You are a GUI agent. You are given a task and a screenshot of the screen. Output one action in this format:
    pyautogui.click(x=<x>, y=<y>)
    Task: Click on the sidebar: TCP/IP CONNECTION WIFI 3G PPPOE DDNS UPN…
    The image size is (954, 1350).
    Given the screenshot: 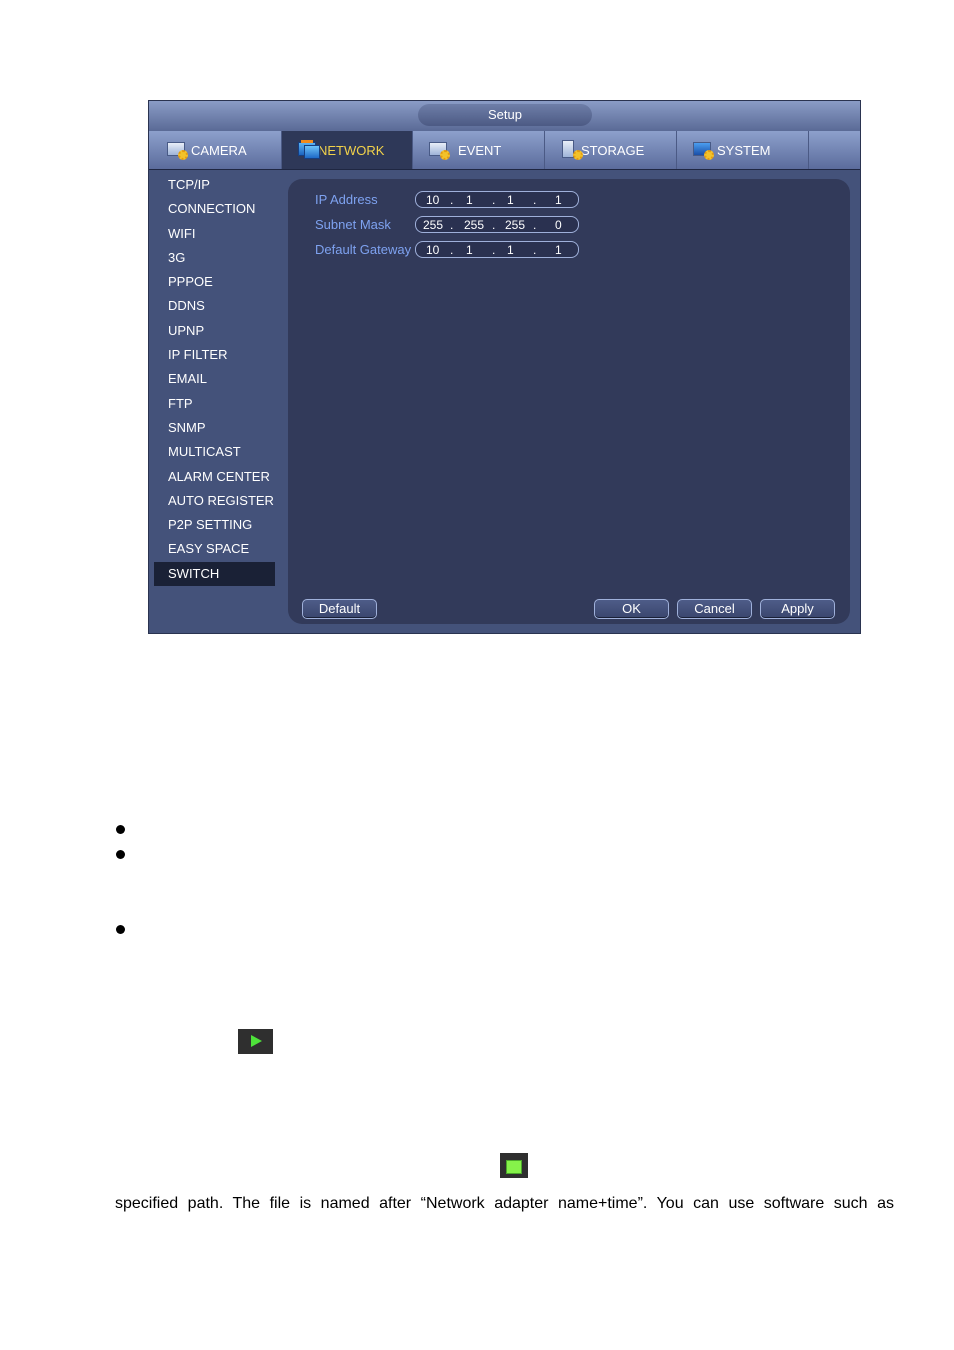 What is the action you would take?
    pyautogui.click(x=214, y=380)
    